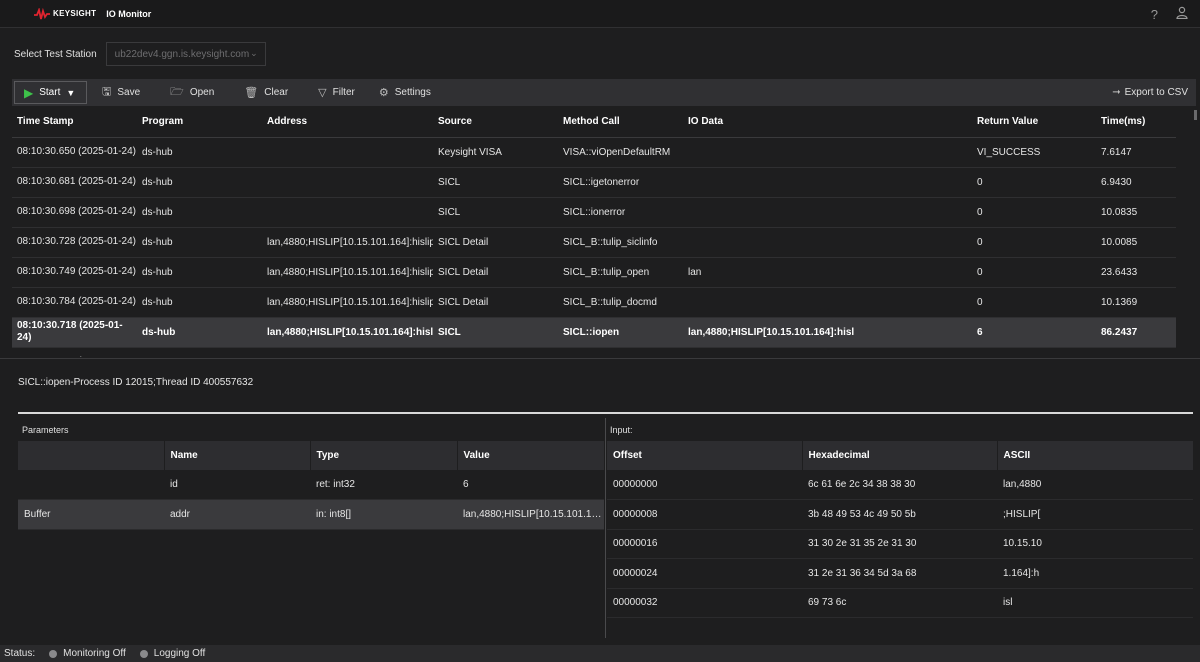 The image size is (1200, 662). I want to click on table-cell: ret: int32, so click(383, 485).